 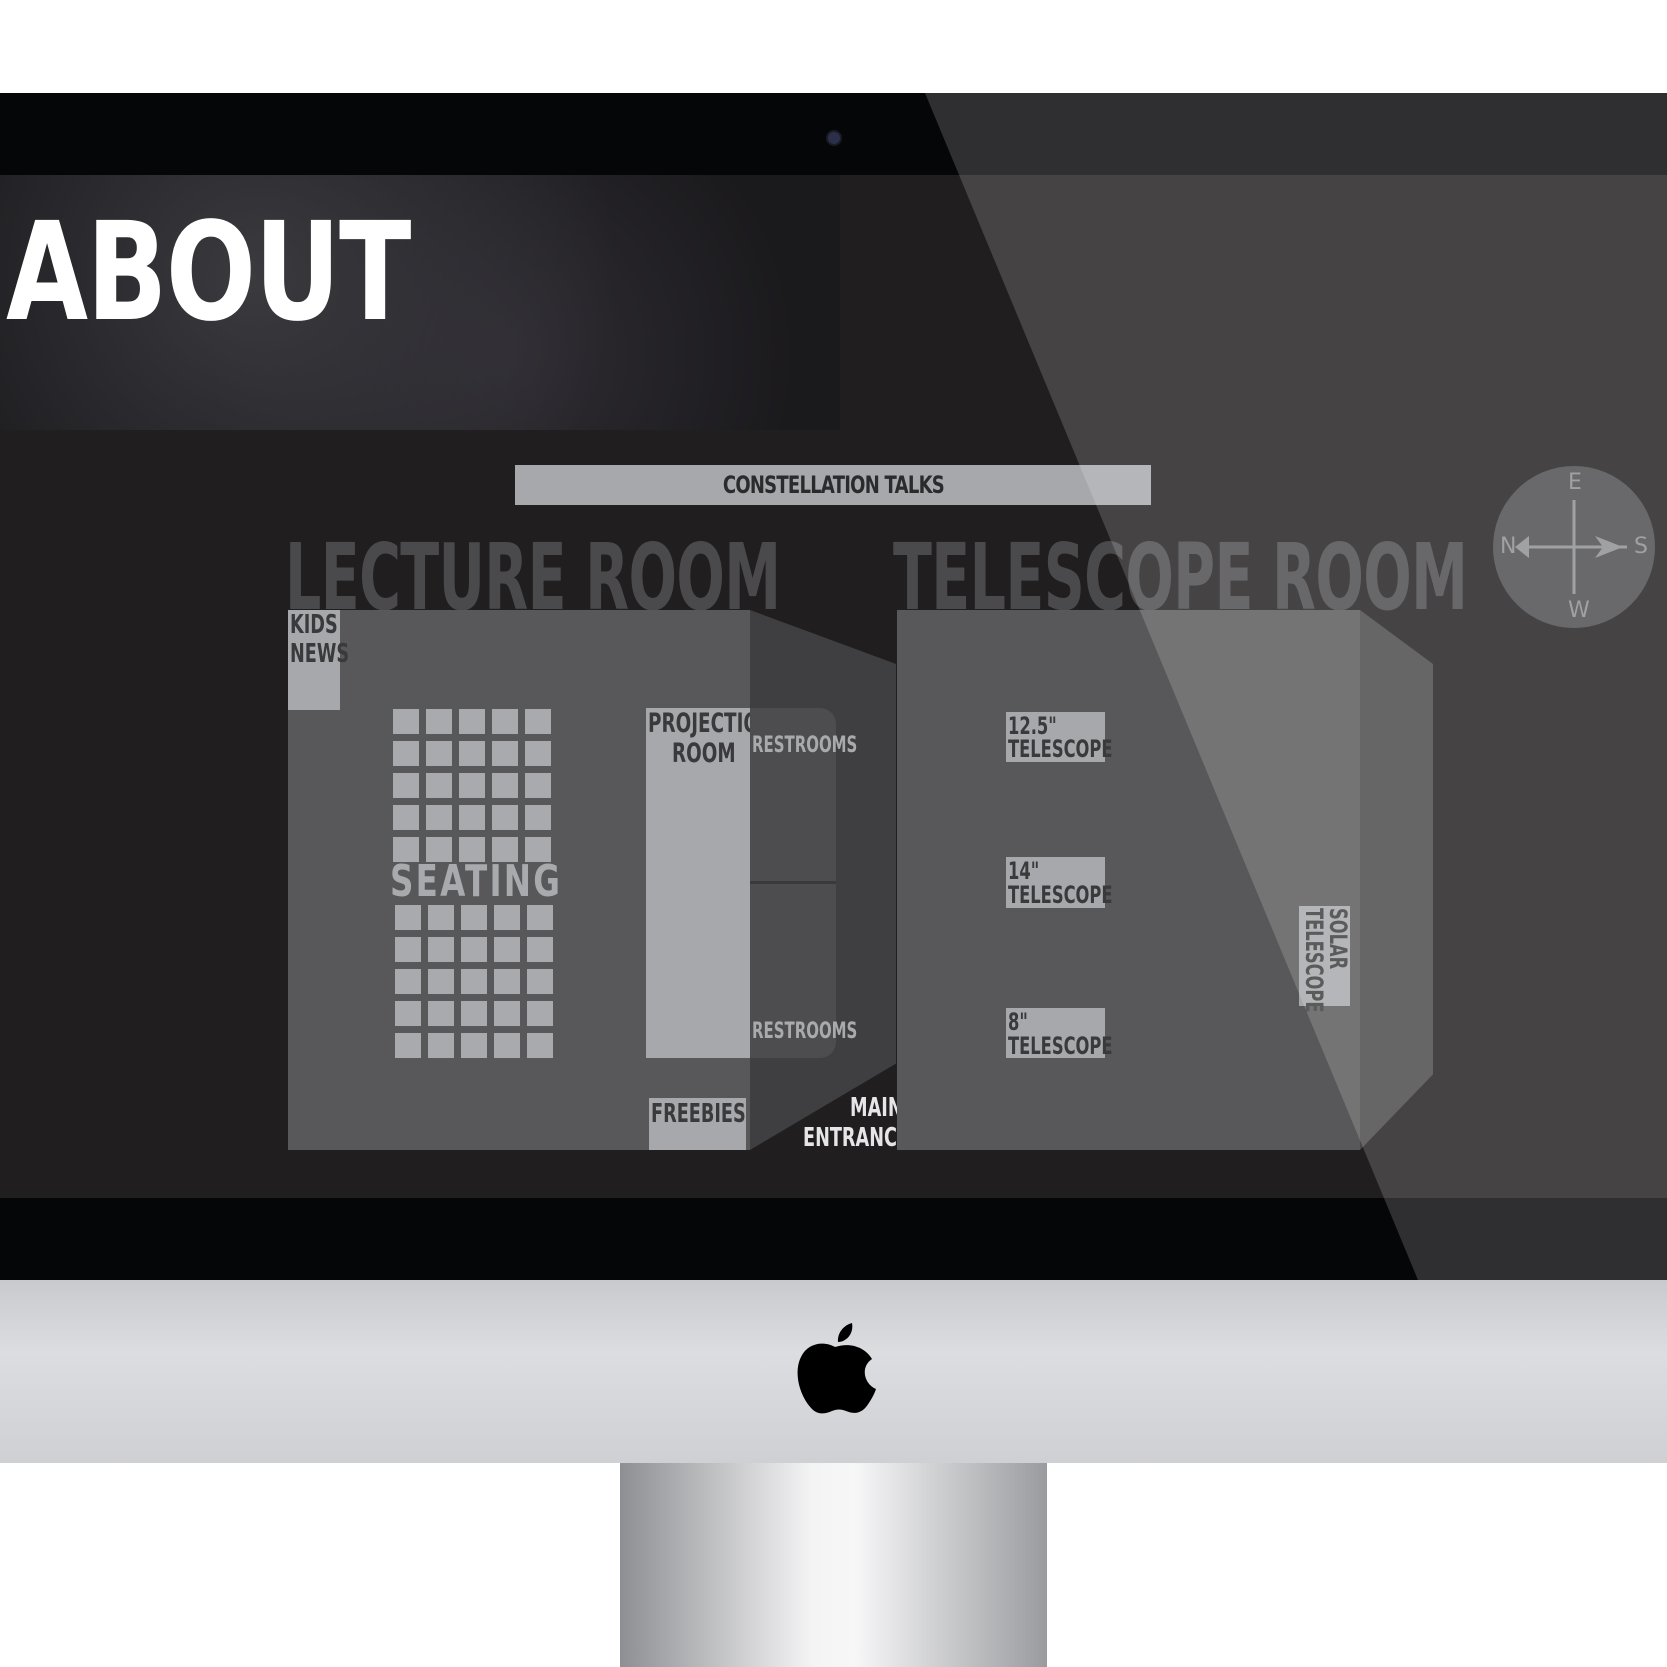 I want to click on solar-telescope-label-2: TELESCOPE, so click(x=1314, y=960).